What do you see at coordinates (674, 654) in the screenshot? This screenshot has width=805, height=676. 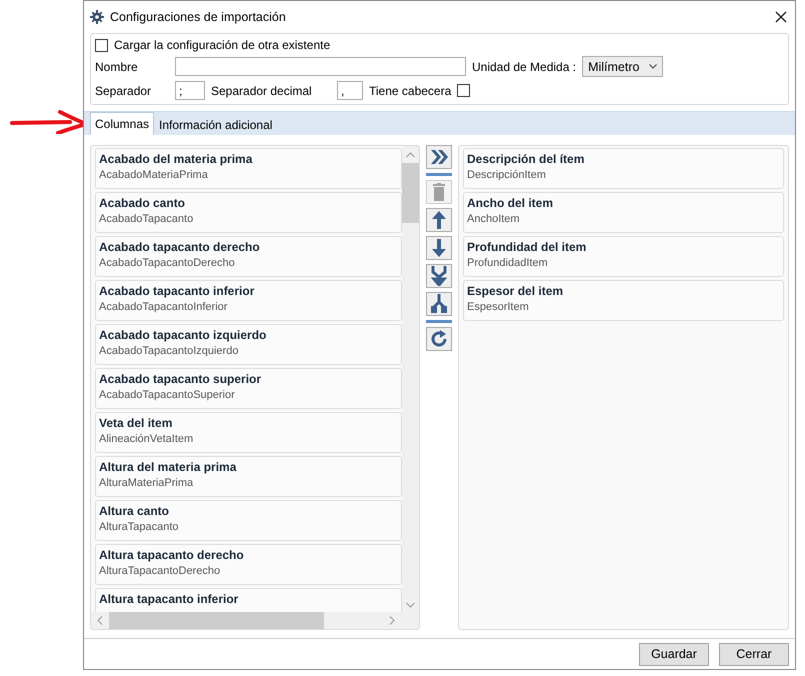 I see `dialog-button: Guardar` at bounding box center [674, 654].